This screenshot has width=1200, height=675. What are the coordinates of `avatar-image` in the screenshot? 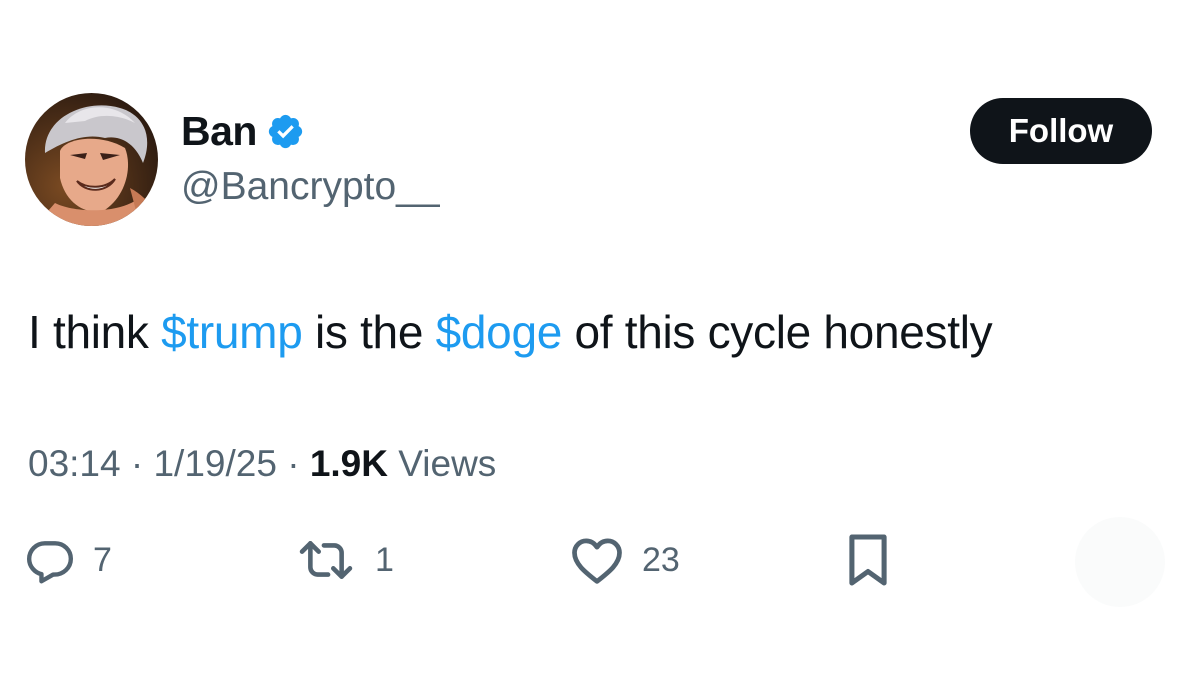 It's located at (91, 159).